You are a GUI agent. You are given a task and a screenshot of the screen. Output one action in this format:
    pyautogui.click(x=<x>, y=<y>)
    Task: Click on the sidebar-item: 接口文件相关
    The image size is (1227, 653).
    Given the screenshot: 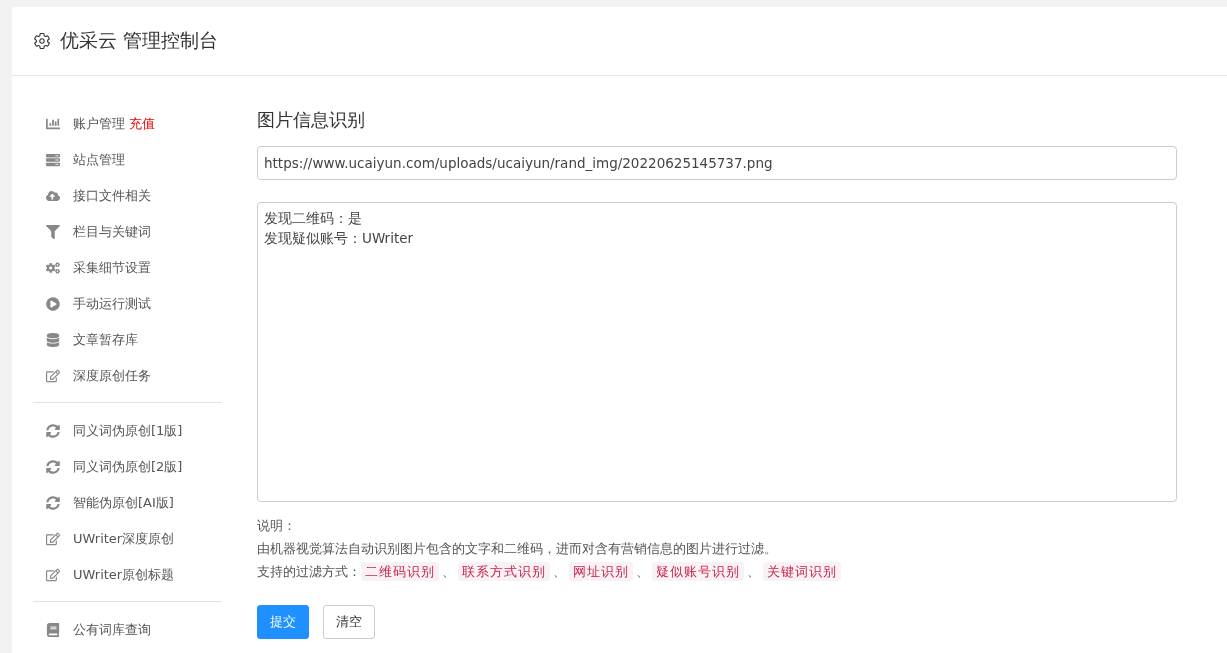 What is the action you would take?
    pyautogui.click(x=127, y=196)
    